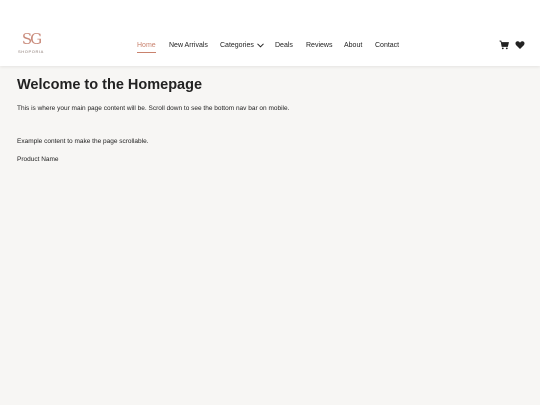  What do you see at coordinates (260, 45) in the screenshot?
I see `chevron-down-icon` at bounding box center [260, 45].